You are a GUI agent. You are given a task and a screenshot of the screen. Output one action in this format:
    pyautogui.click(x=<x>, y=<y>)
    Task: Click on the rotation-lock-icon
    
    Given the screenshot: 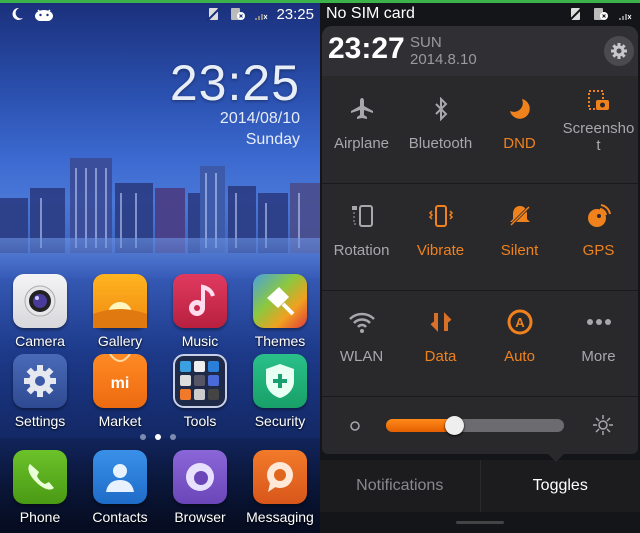 What is the action you would take?
    pyautogui.click(x=362, y=216)
    